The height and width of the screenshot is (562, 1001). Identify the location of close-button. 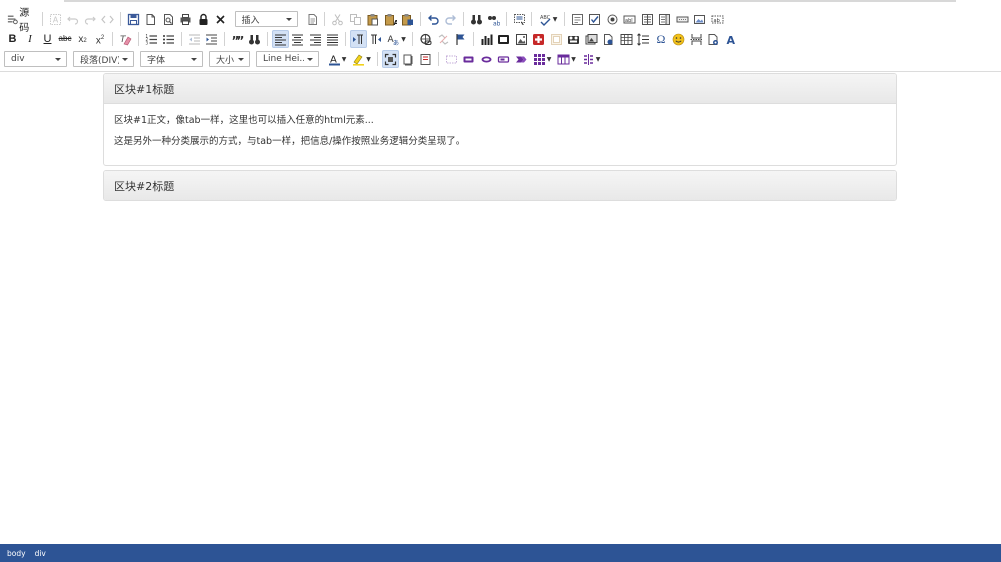
(220, 19).